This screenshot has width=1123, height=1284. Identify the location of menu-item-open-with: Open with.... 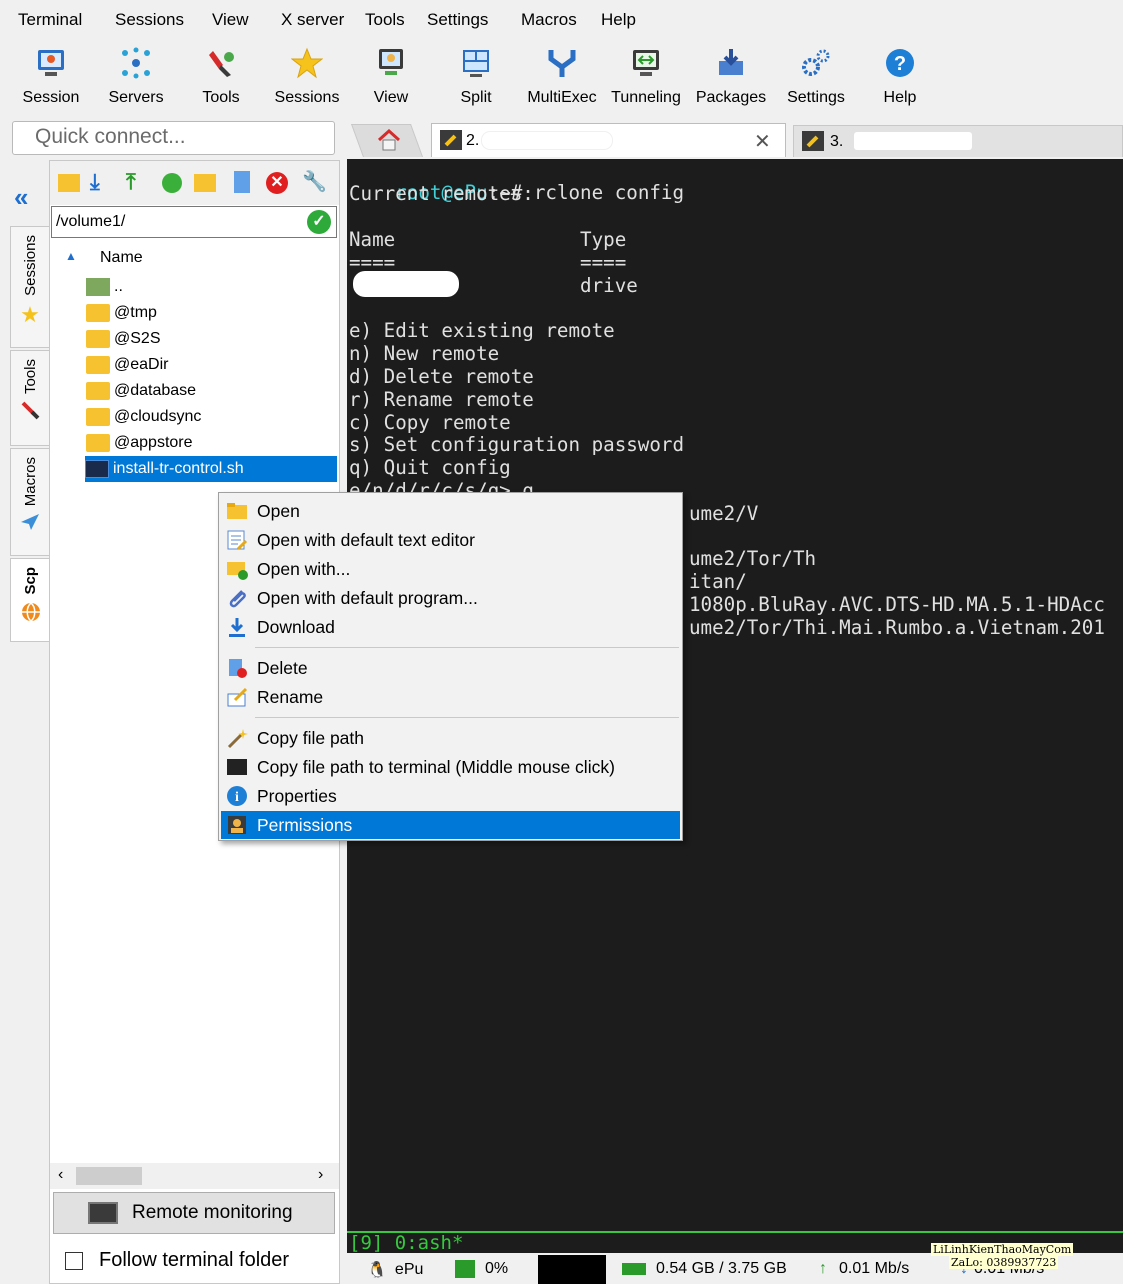
(450, 569).